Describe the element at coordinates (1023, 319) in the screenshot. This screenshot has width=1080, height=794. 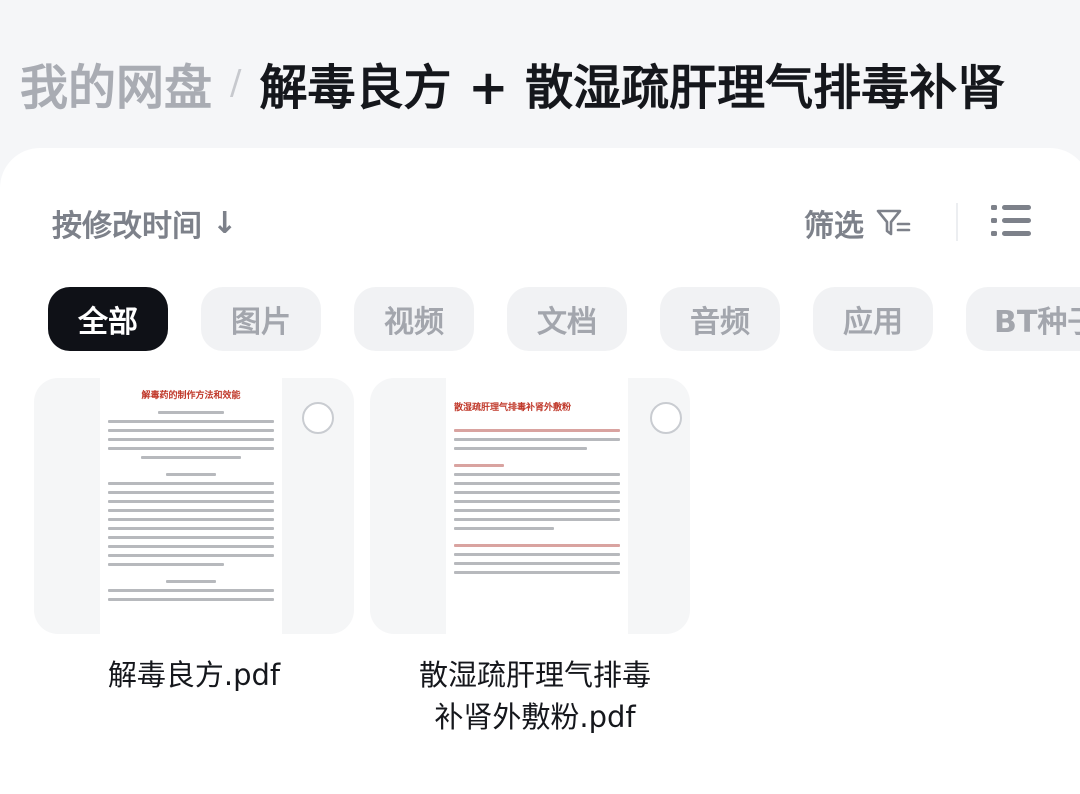
I see `tab-bt-seeds: BT种子` at that location.